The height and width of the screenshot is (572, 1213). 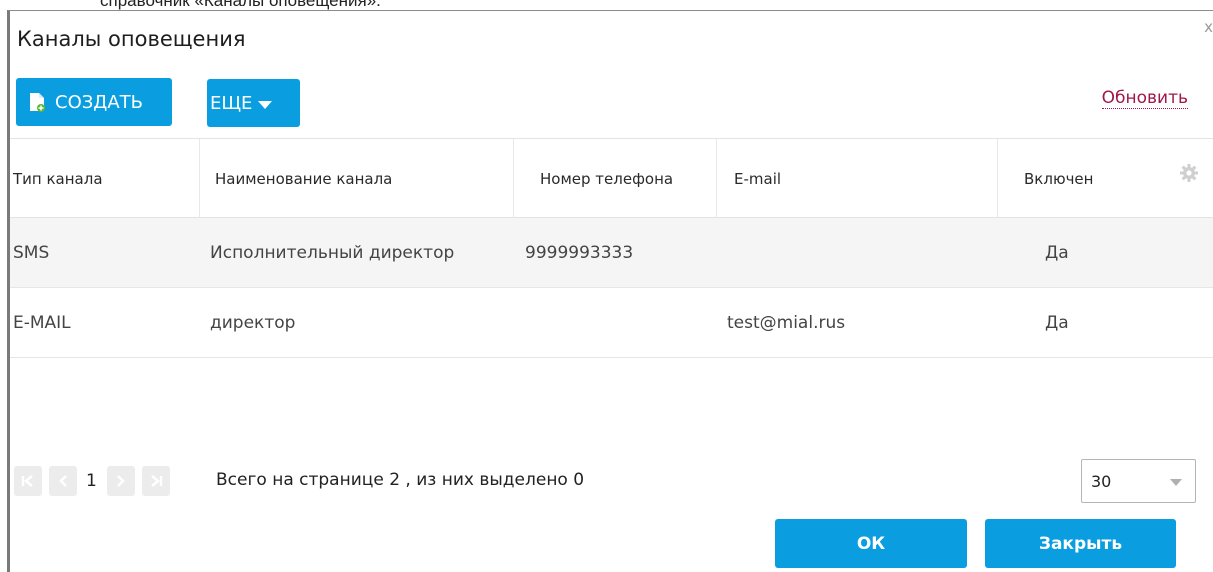 I want to click on prev-page-button, so click(x=63, y=481).